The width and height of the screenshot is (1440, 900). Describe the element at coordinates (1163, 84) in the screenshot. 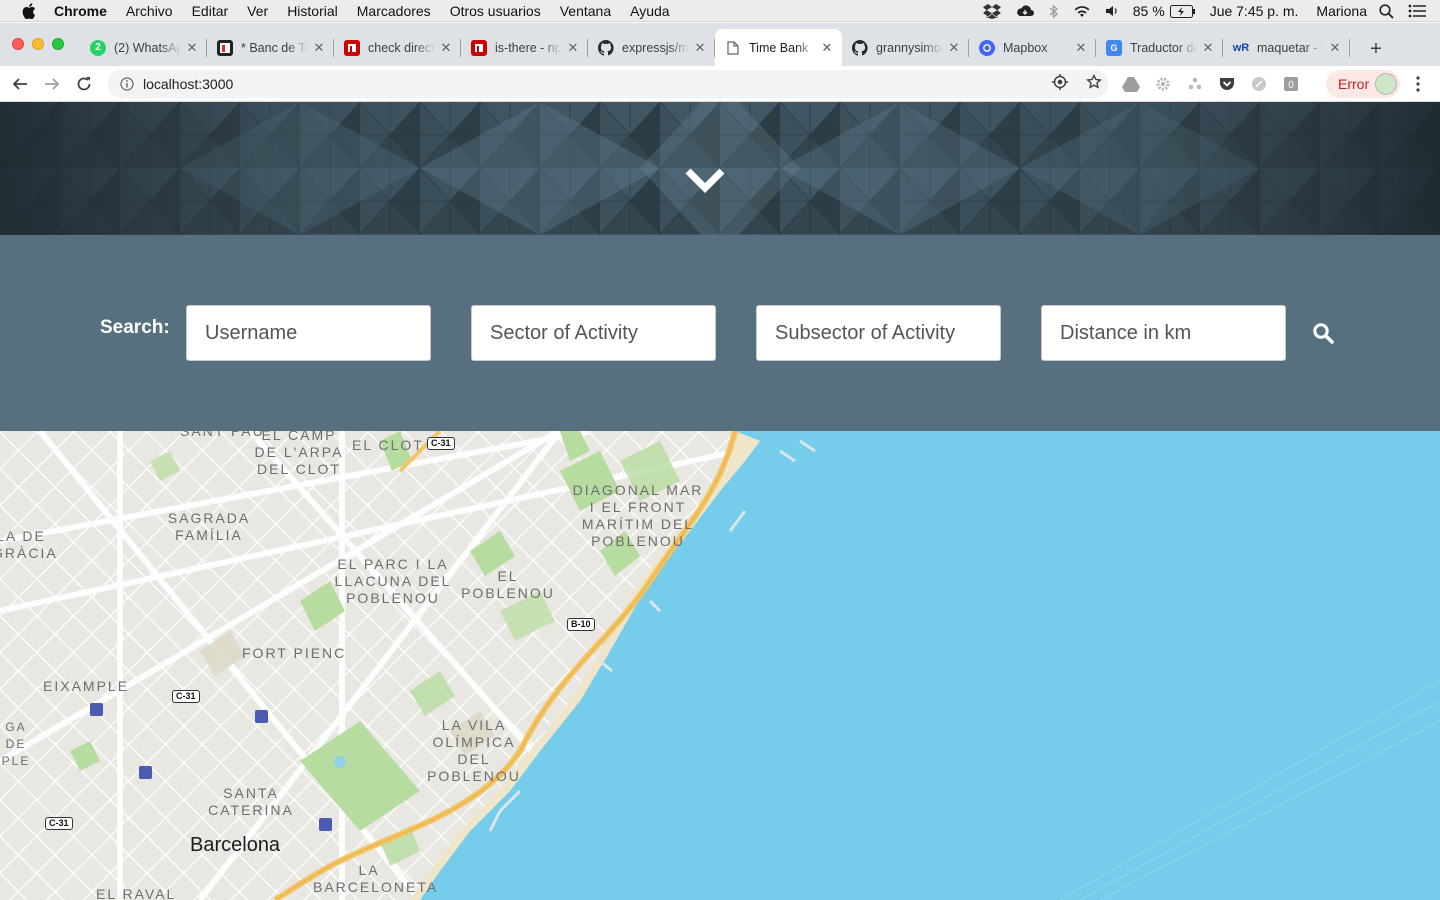

I see `extension-gear-icon` at that location.